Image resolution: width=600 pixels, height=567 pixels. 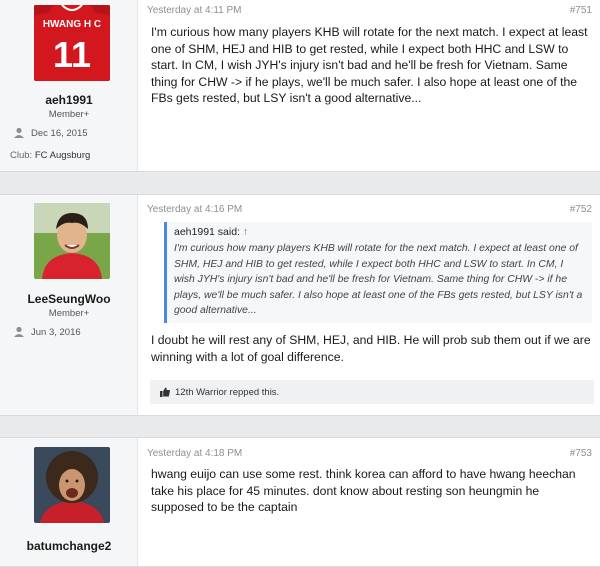 I want to click on club-info: Club: FC Augsburg, so click(x=50, y=155).